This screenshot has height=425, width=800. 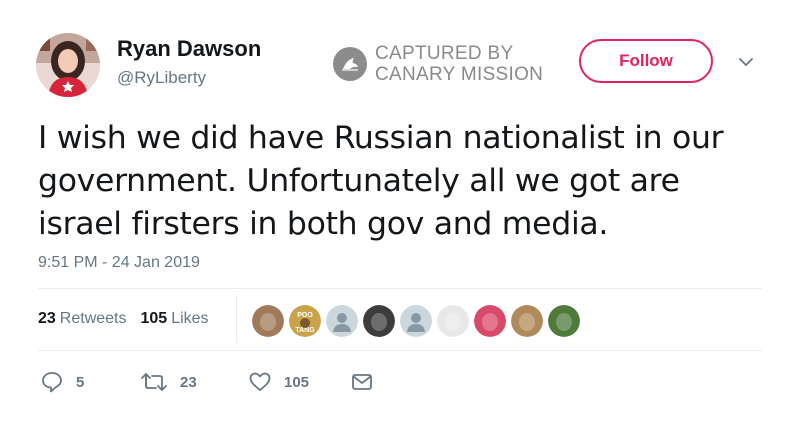 I want to click on stats-separator, so click(x=236, y=319).